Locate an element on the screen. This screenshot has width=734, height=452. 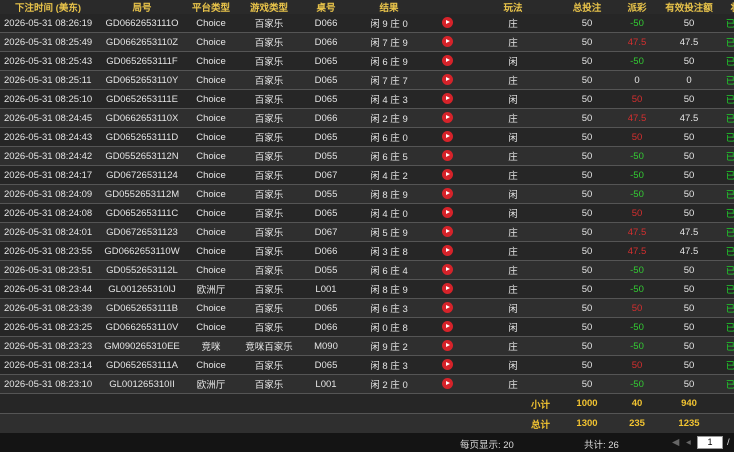
round-id-cell: GD0652653111C is located at coordinates (142, 213).